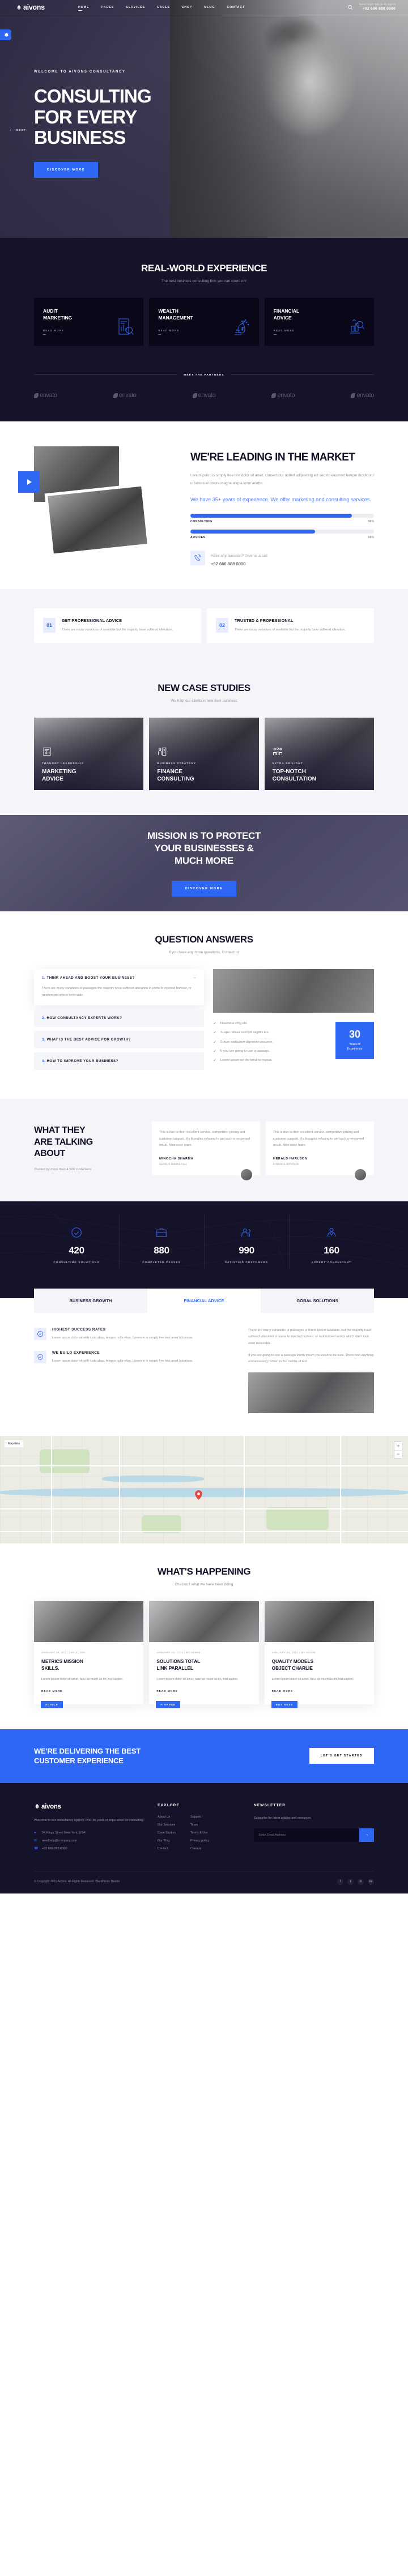 Image resolution: width=408 pixels, height=2576 pixels. I want to click on linkedin-icon: in, so click(361, 1881).